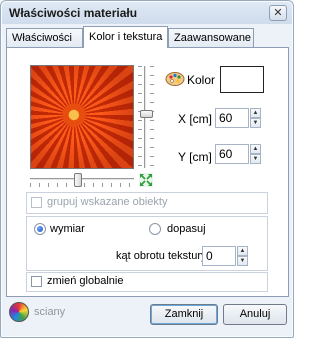 The width and height of the screenshot is (320, 338). Describe the element at coordinates (232, 118) in the screenshot. I see `x-size-input: 60` at that location.